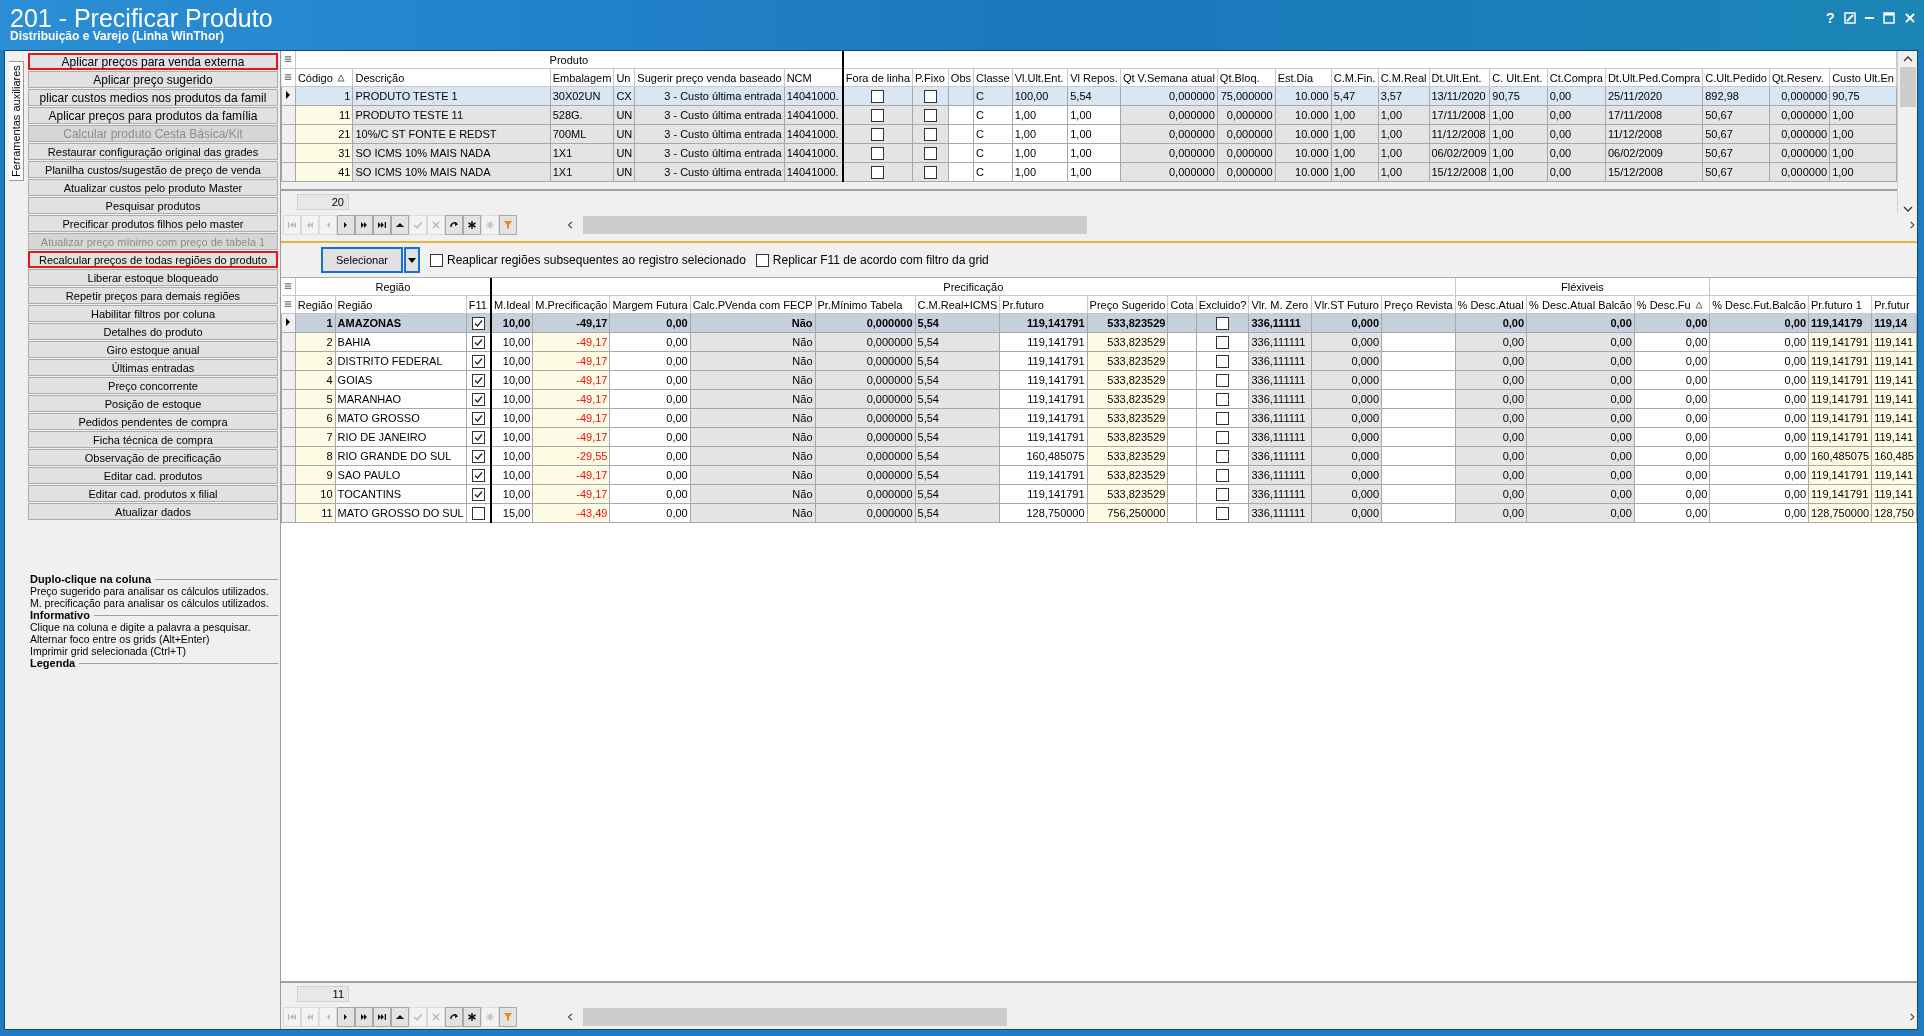  I want to click on skip-last-icon, so click(382, 1017).